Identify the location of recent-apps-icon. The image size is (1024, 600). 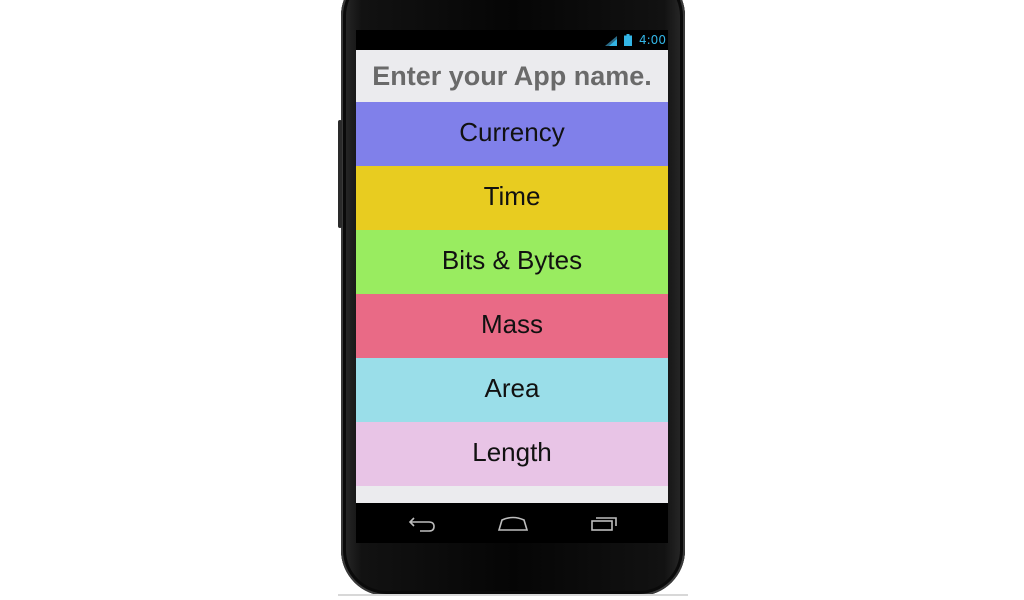
(604, 524).